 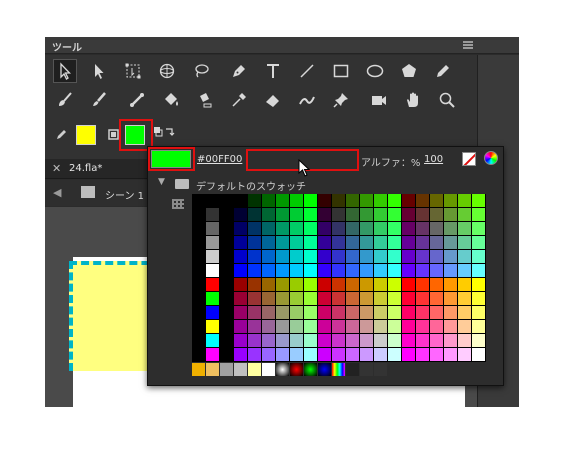 What do you see at coordinates (379, 100) in the screenshot?
I see `camera-icon` at bounding box center [379, 100].